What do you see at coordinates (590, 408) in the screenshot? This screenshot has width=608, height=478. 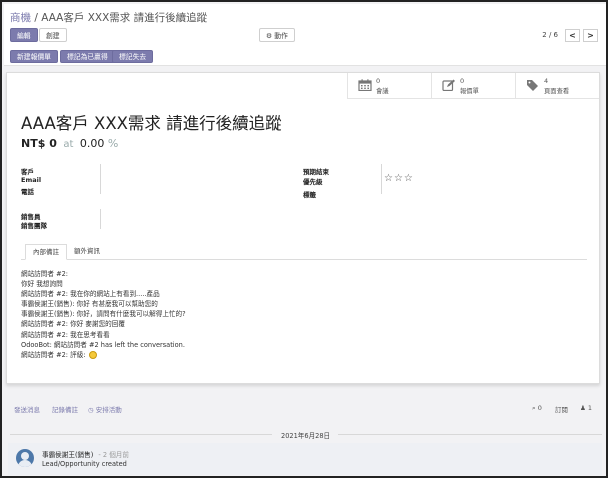 I see `followers-count: 1` at bounding box center [590, 408].